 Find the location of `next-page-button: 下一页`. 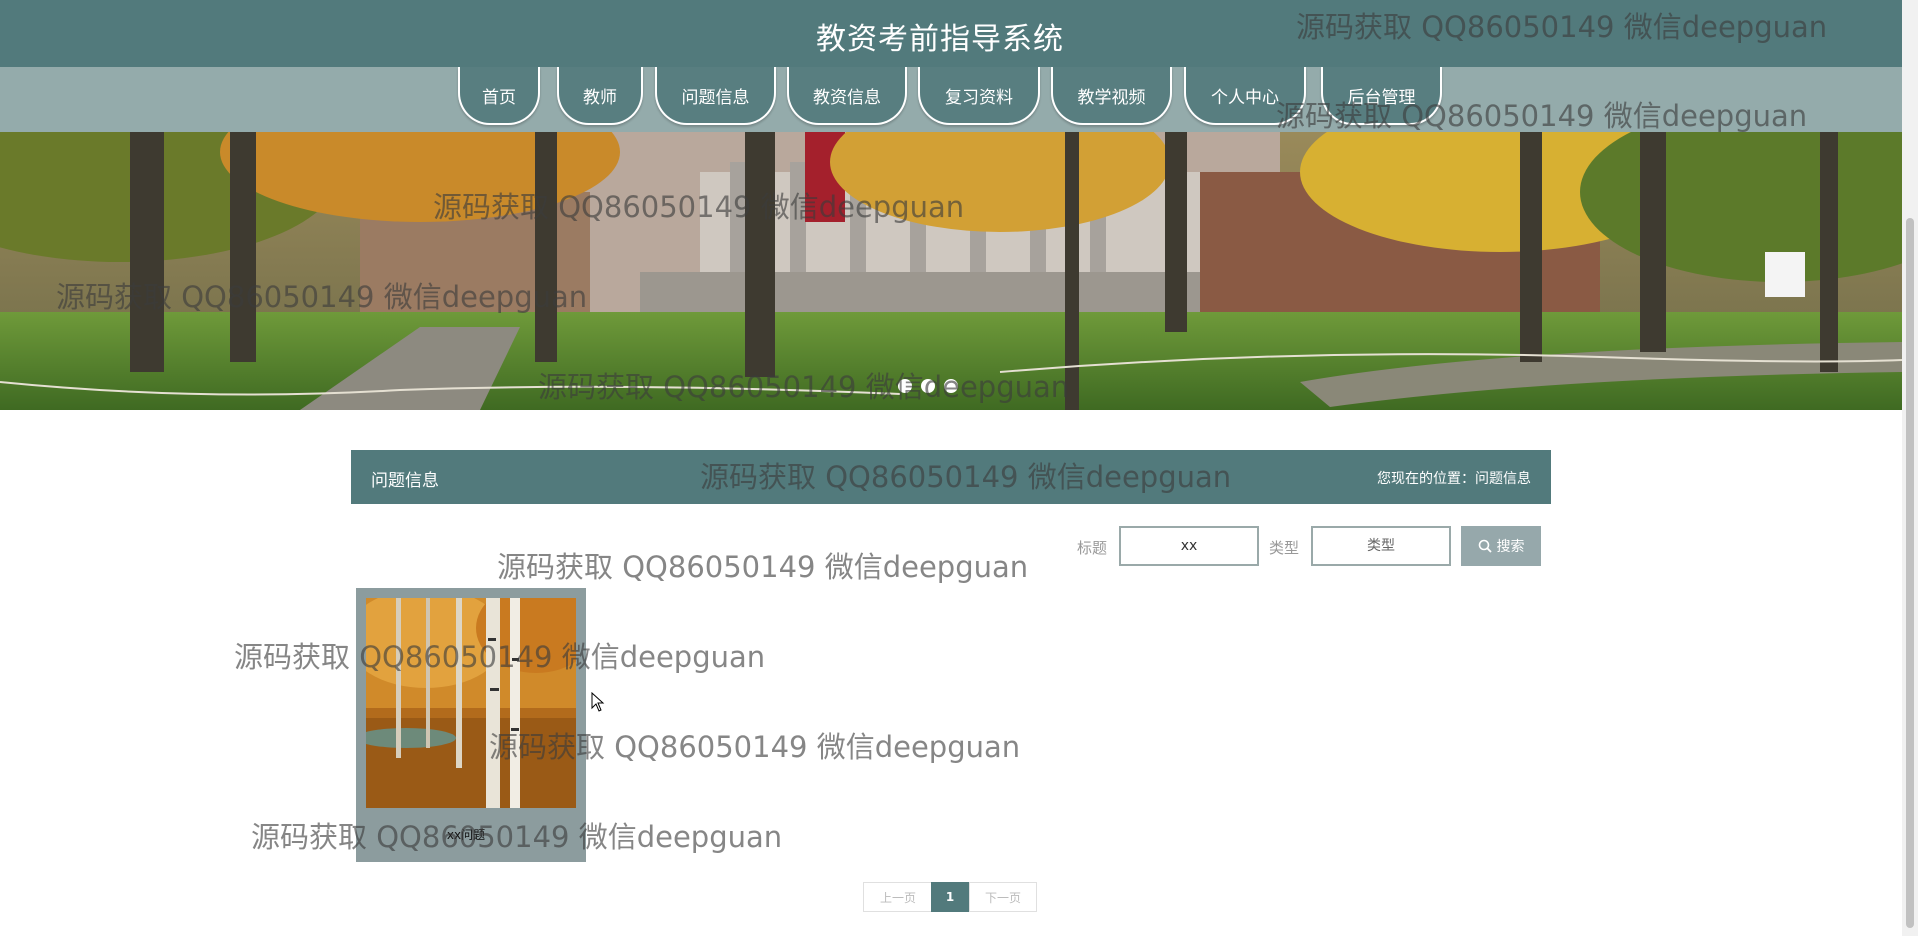

next-page-button: 下一页 is located at coordinates (1003, 897).